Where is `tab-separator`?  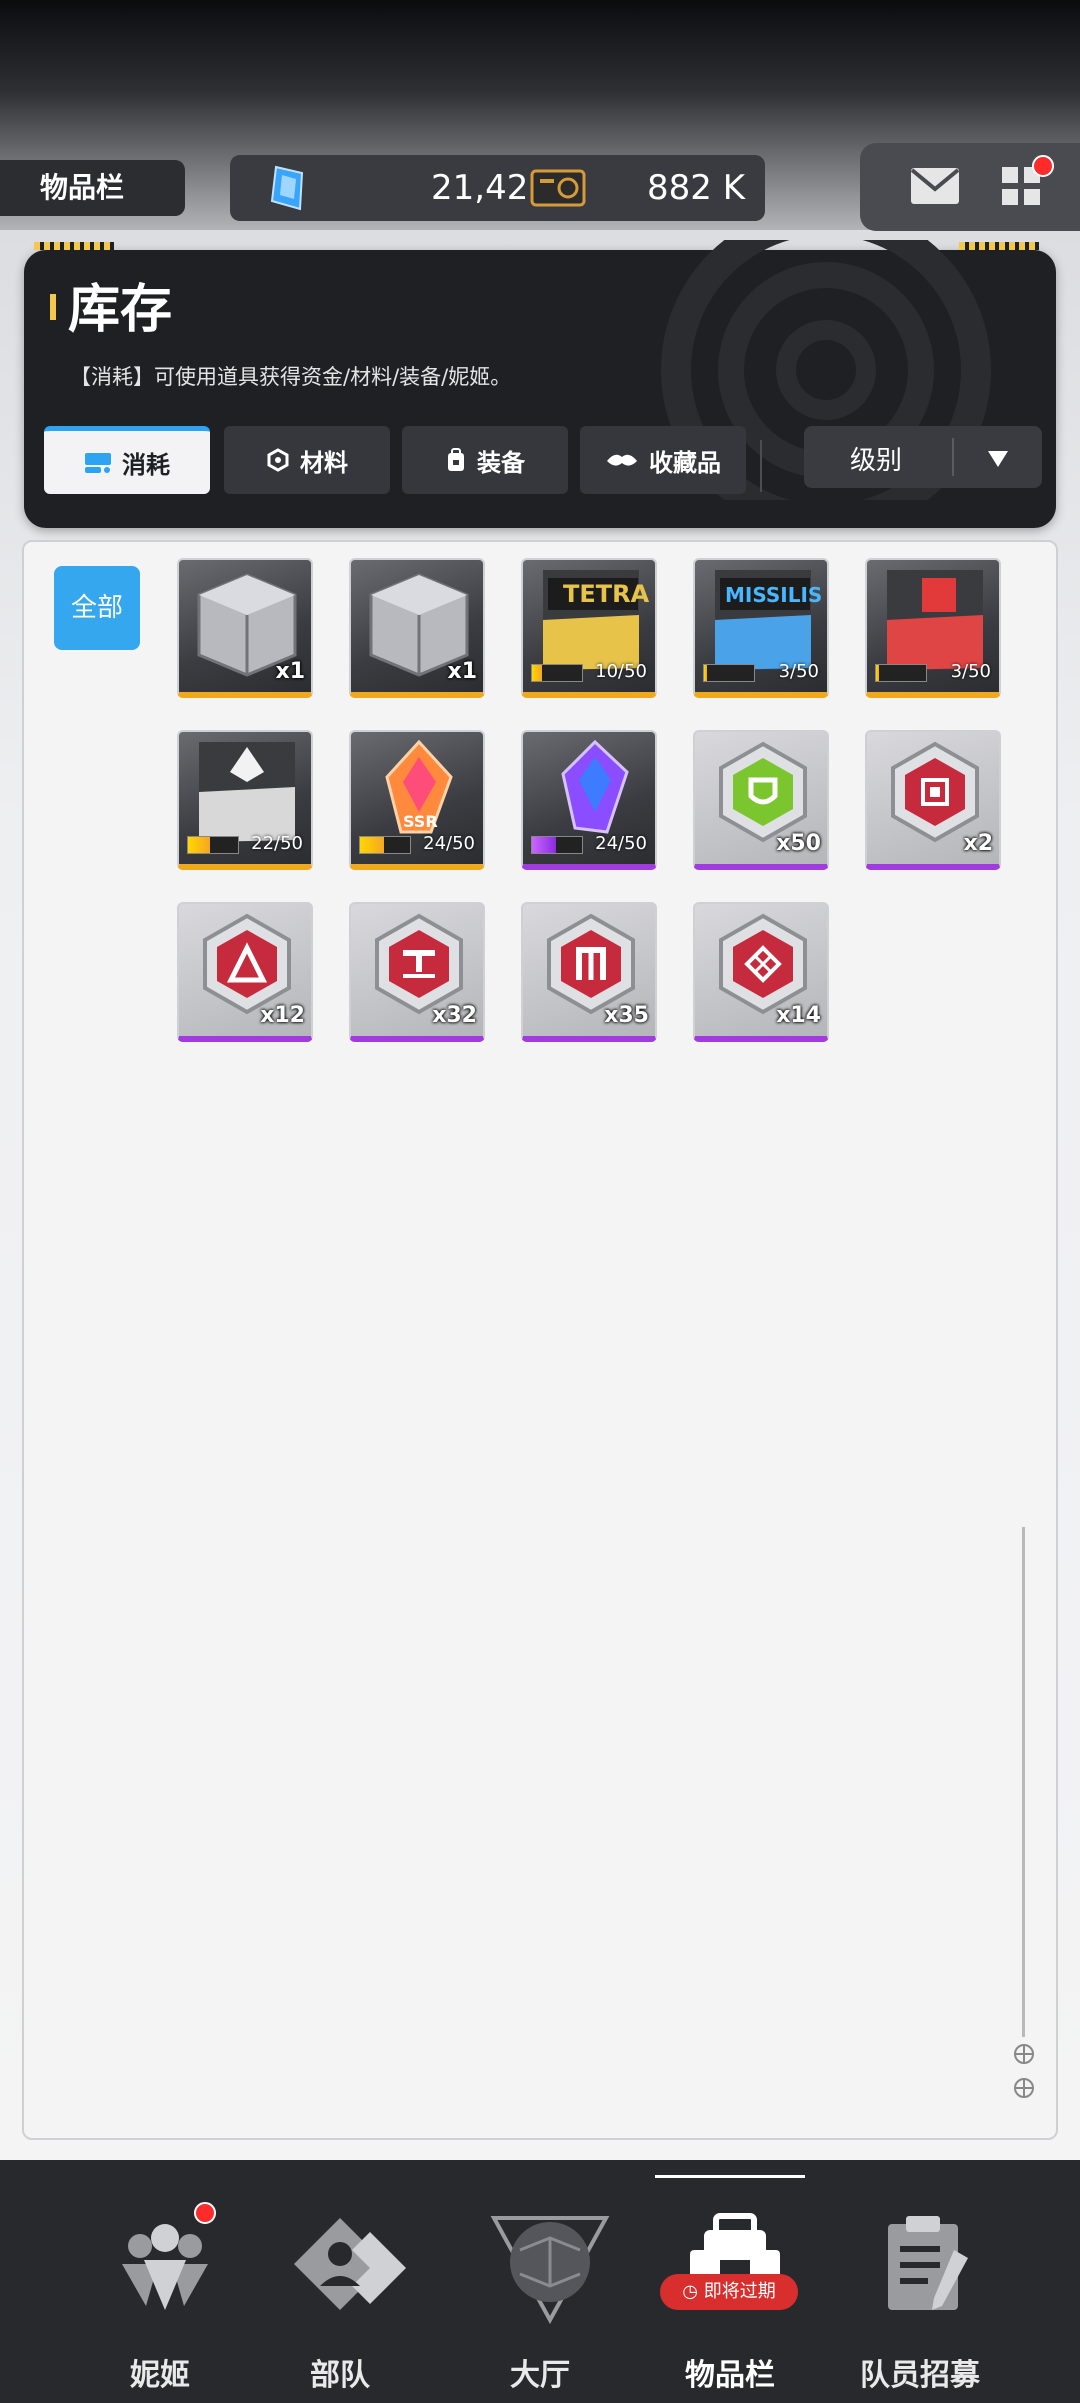 tab-separator is located at coordinates (761, 466).